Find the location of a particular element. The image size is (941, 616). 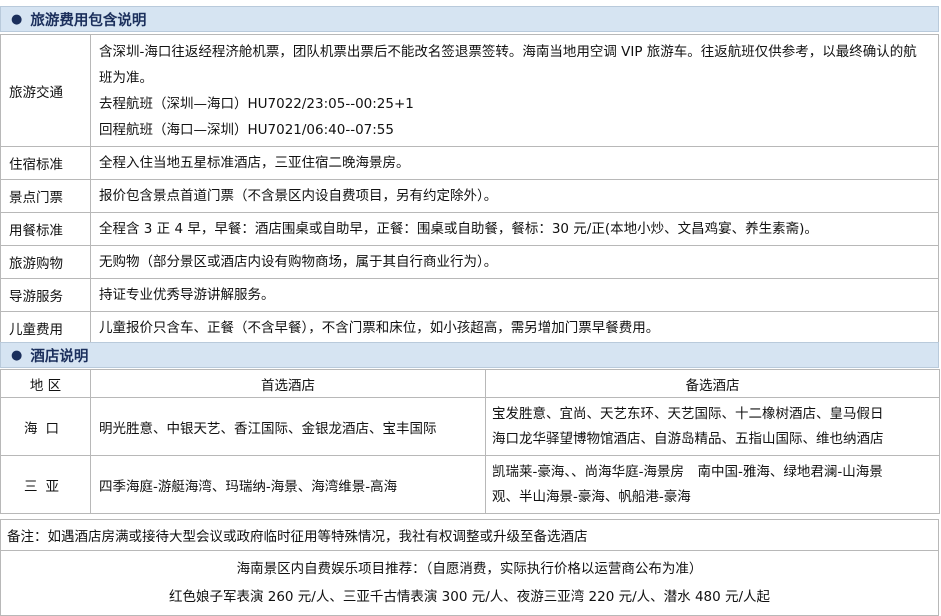

alternate-line: 海口龙华驿望博物馆酒店、自游岛精品、五指山国际、维也纳酒店 is located at coordinates (688, 438).